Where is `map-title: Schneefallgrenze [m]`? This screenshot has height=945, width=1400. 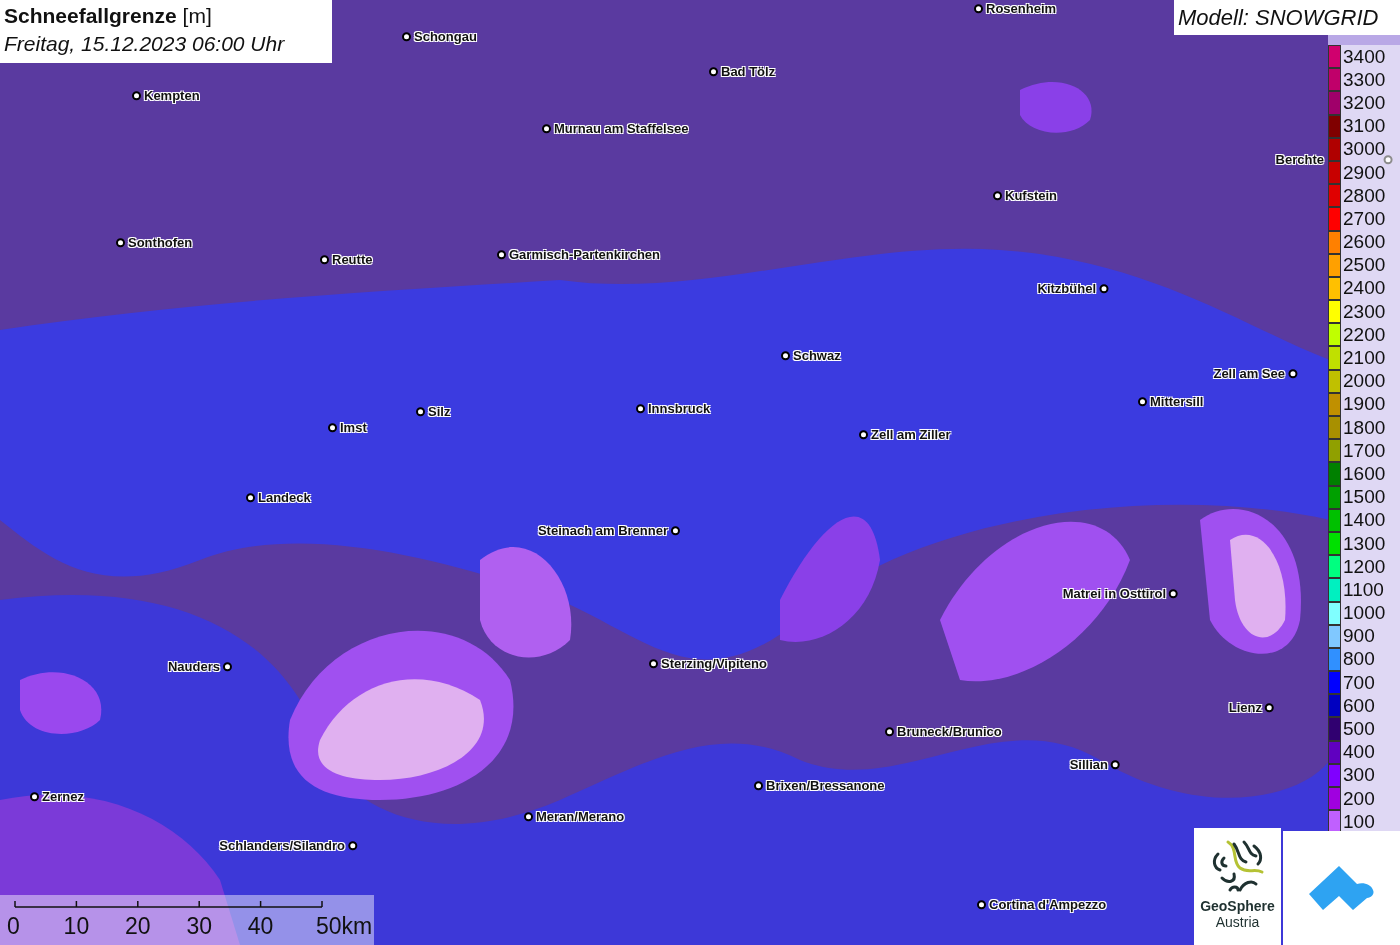
map-title: Schneefallgrenze [m] is located at coordinates (108, 16).